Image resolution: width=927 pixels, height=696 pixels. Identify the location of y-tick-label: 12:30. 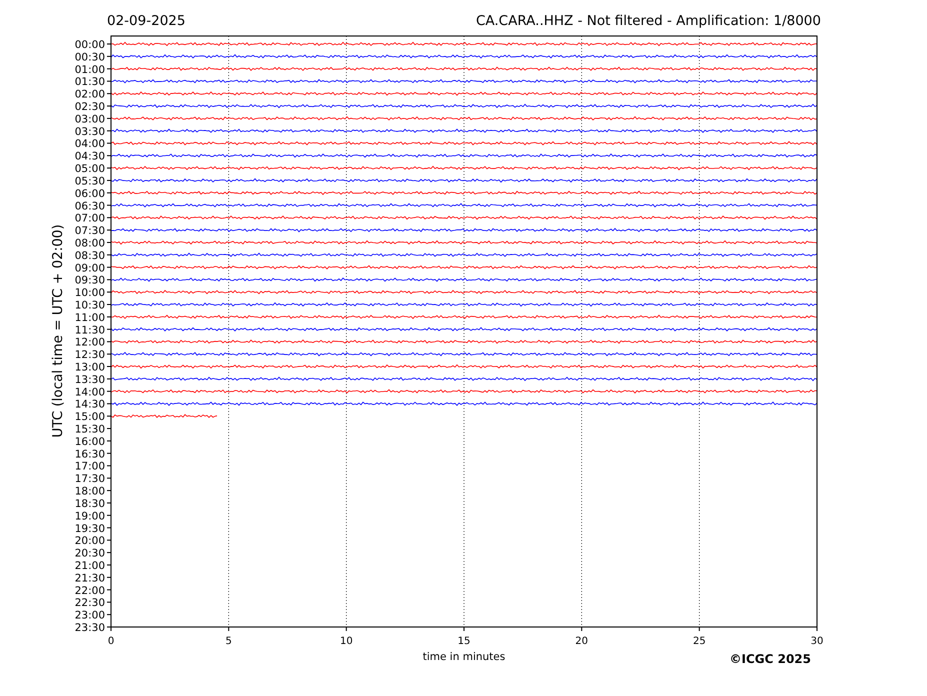
(89, 355).